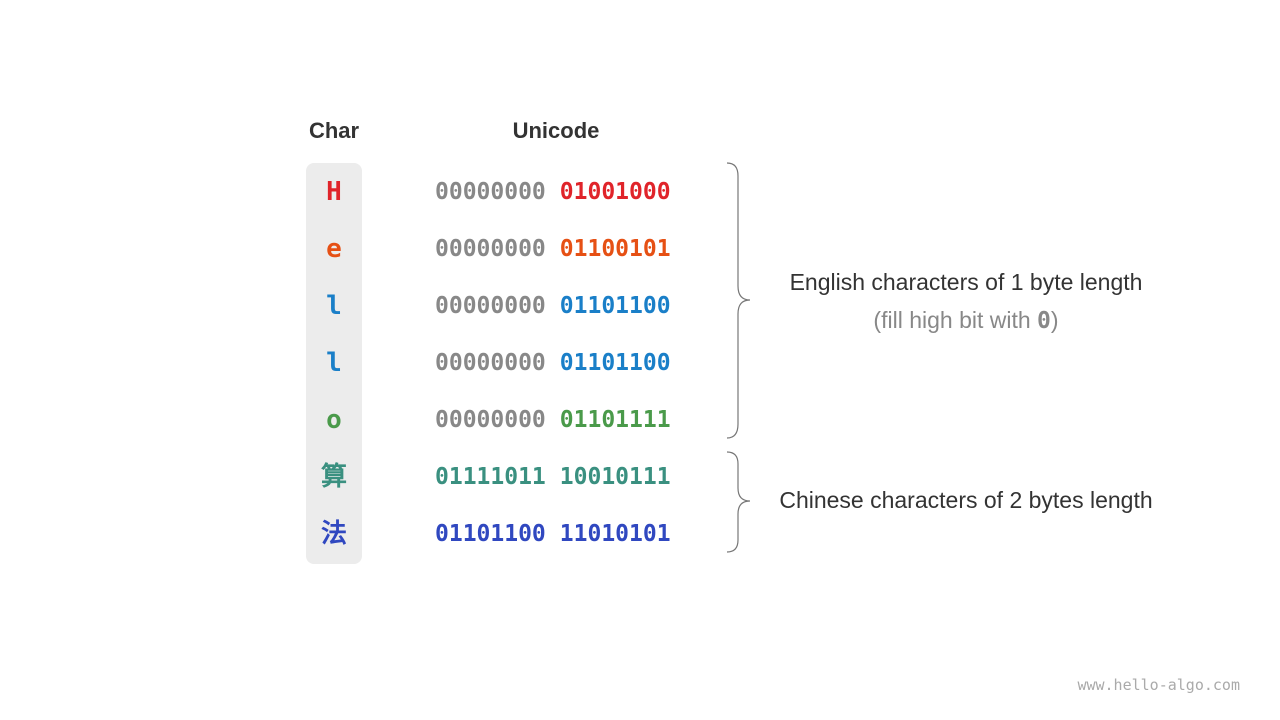 The image size is (1280, 720). Describe the element at coordinates (966, 282) in the screenshot. I see `english-note: English characters of 1 byte length` at that location.